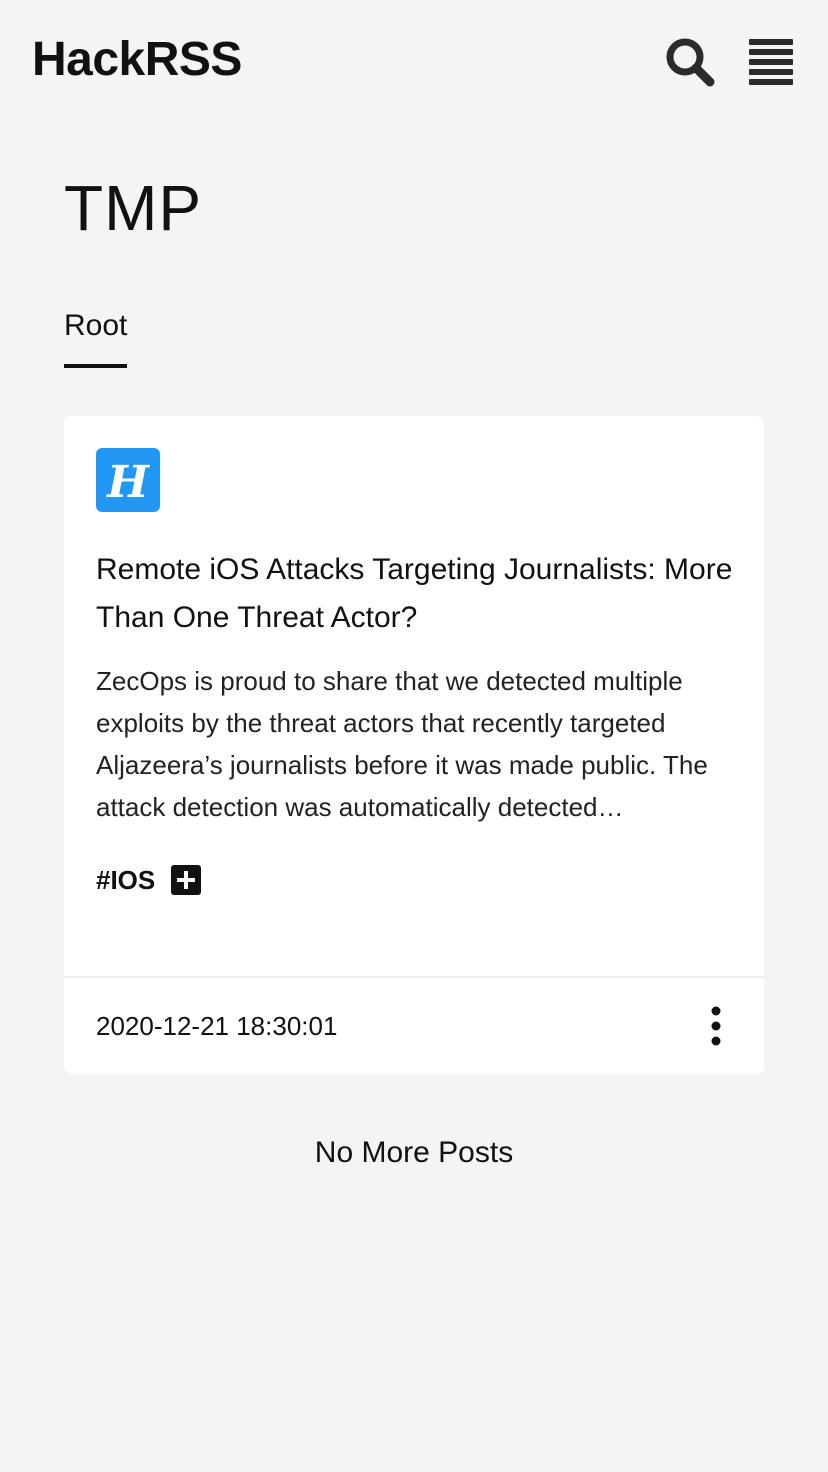 Image resolution: width=828 pixels, height=1472 pixels. Describe the element at coordinates (414, 1152) in the screenshot. I see `no-more-posts-label: No More Posts` at that location.